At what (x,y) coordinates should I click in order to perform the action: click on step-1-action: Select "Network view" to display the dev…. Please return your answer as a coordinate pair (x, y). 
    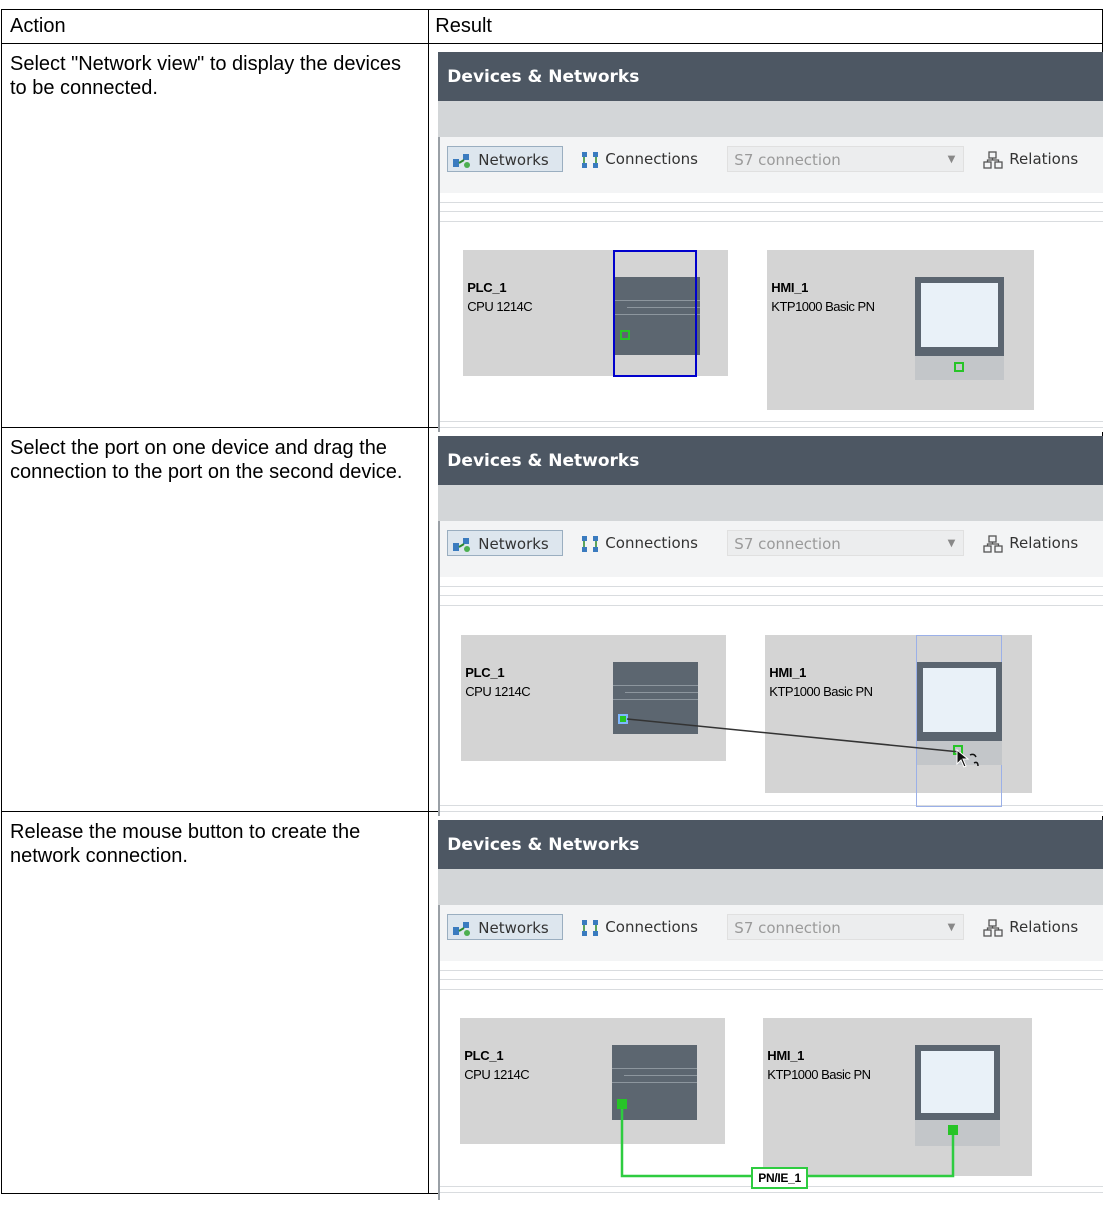
    Looking at the image, I should click on (215, 235).